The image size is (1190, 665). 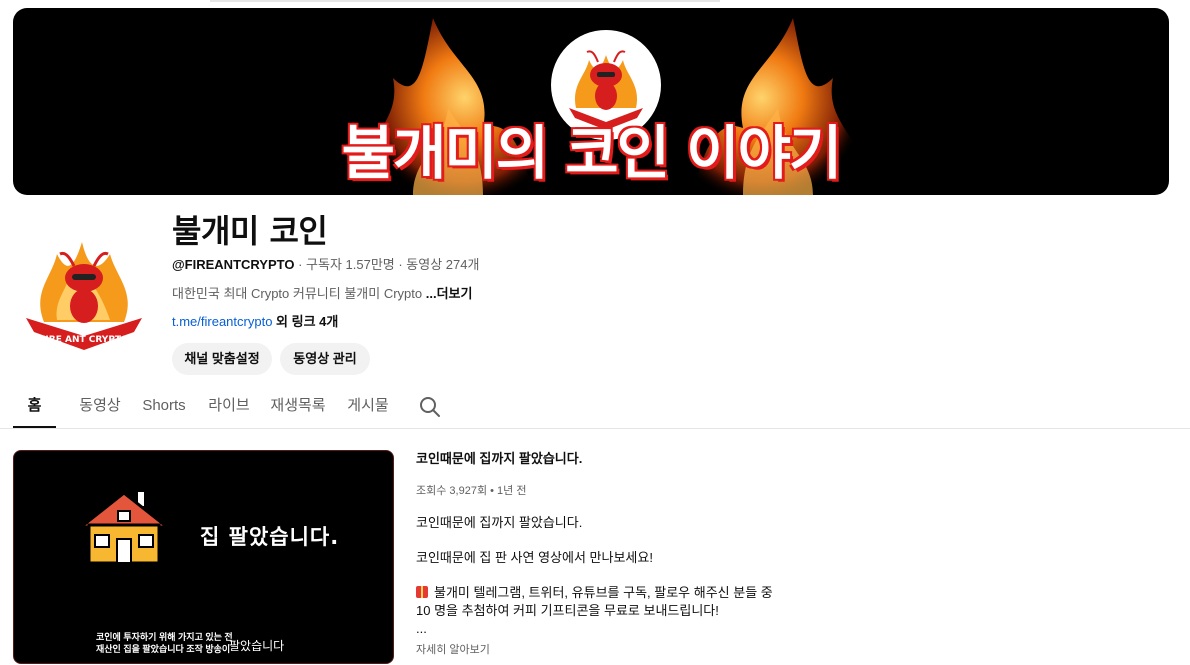 I want to click on customize-channel-button: 채널 맞춤설정, so click(x=222, y=359).